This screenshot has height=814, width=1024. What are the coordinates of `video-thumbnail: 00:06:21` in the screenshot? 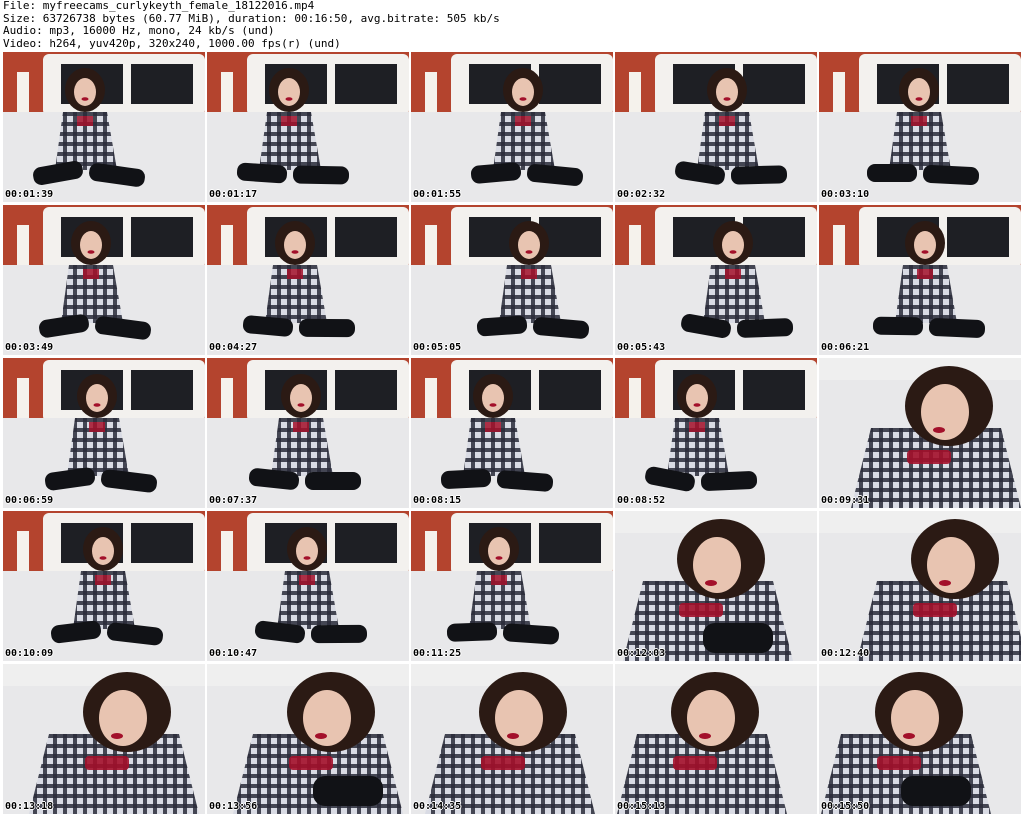 It's located at (920, 280).